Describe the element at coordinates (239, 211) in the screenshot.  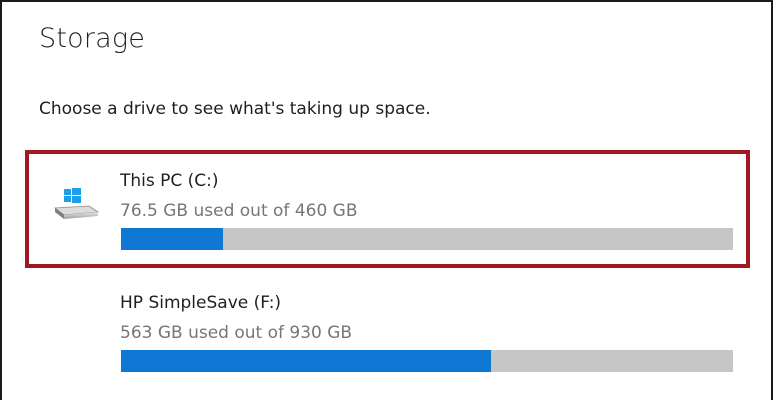
I see `drive-usage-text: 76.5 GB used out of 460 GB` at that location.